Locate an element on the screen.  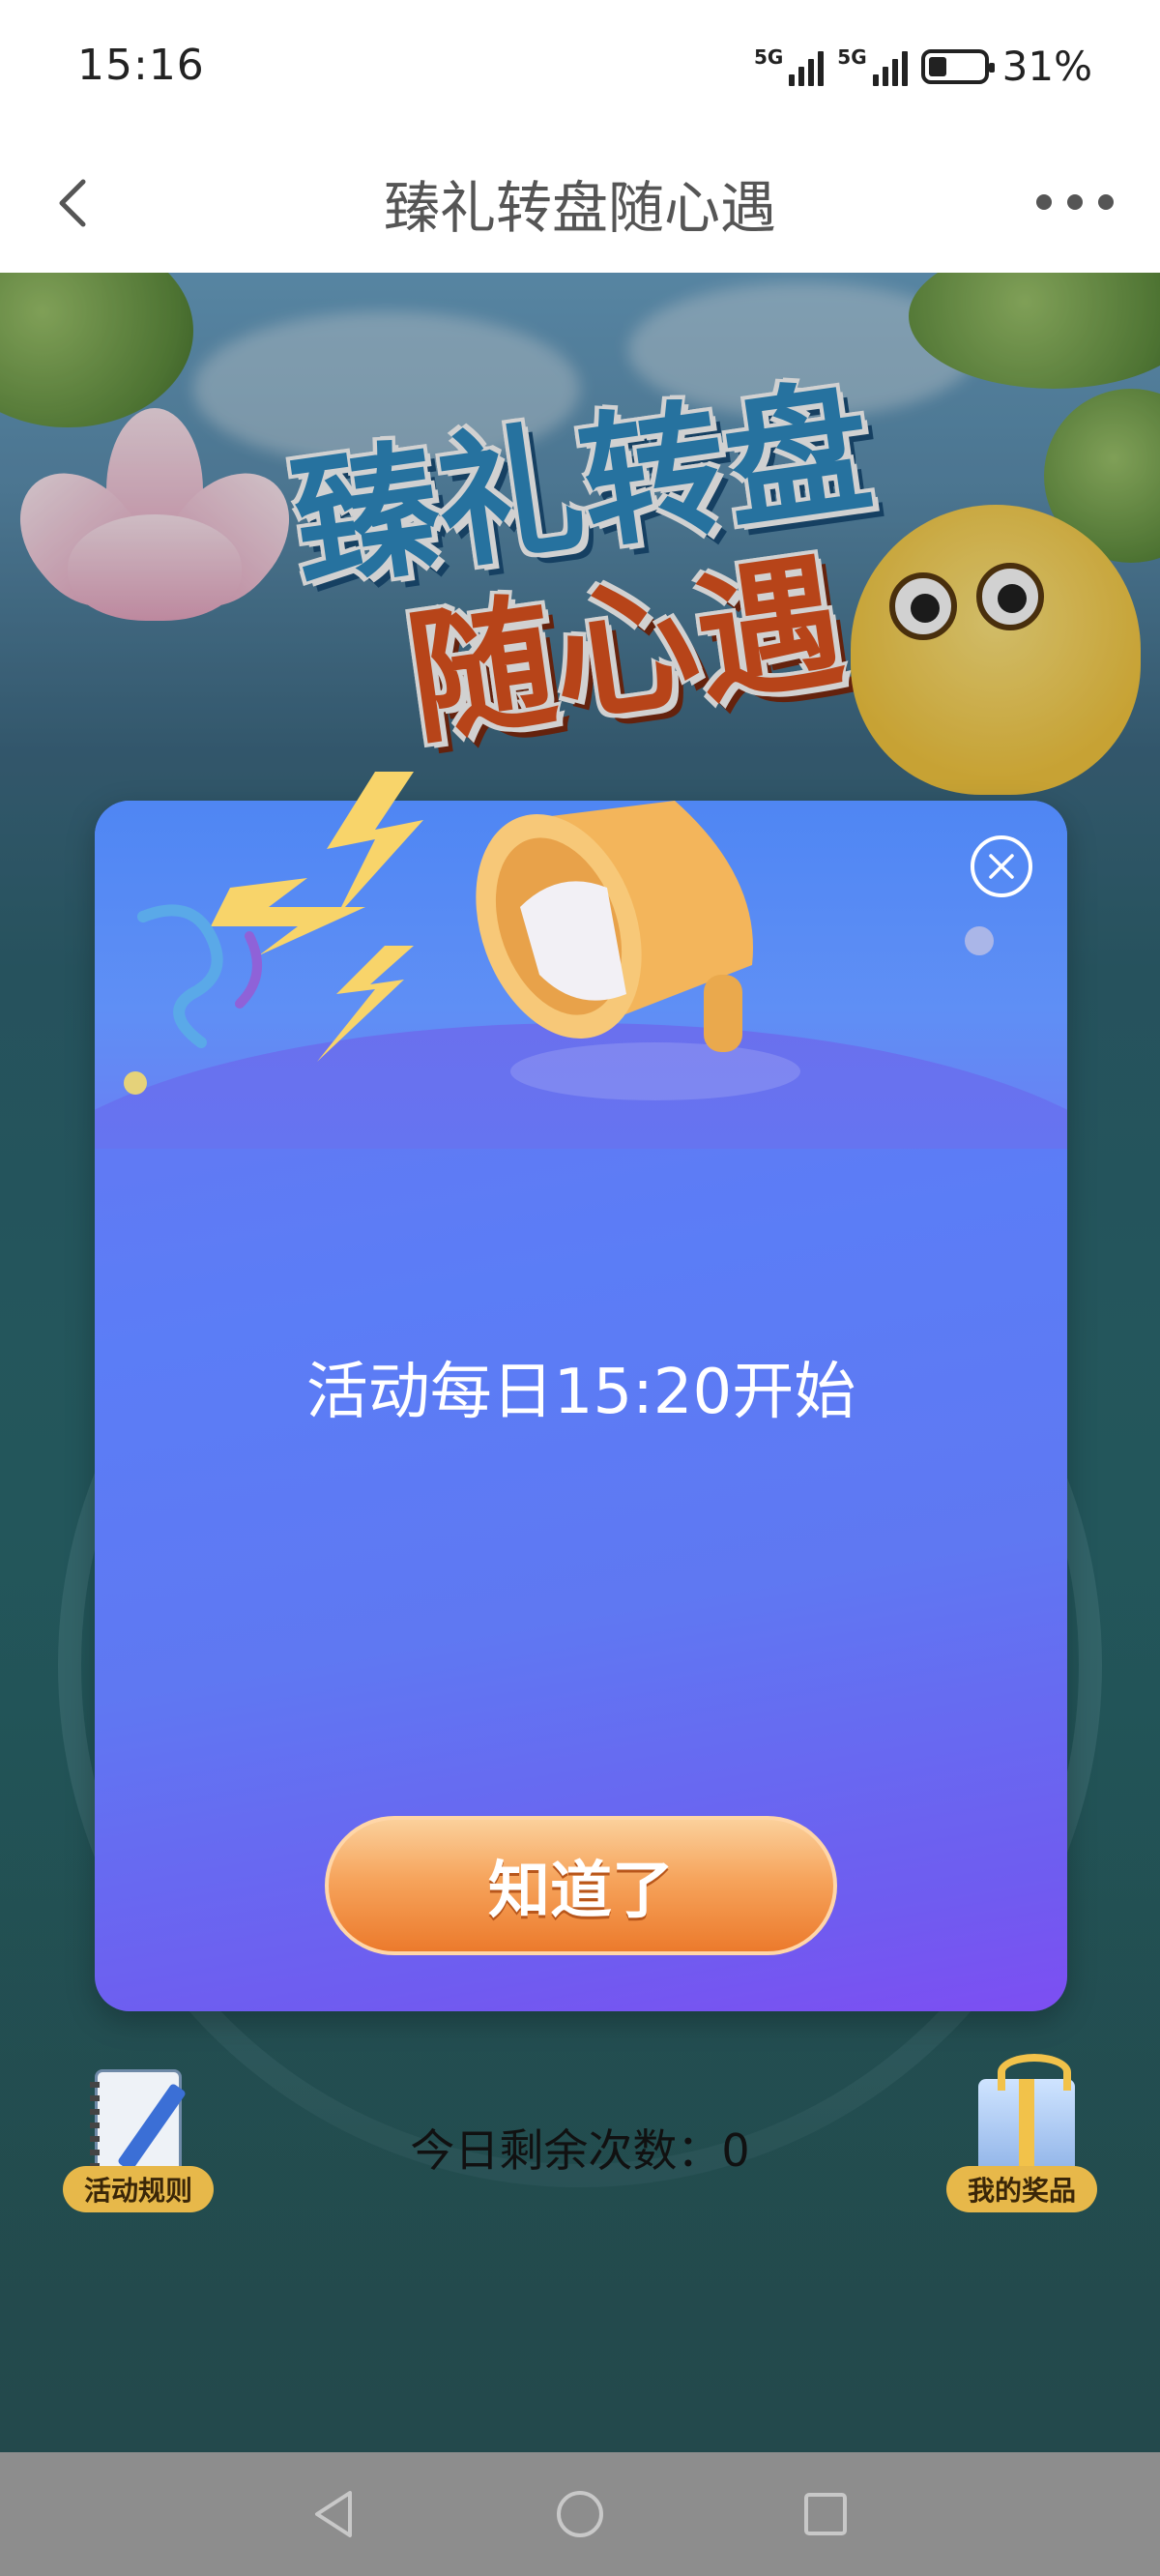
battery-icon is located at coordinates (958, 66).